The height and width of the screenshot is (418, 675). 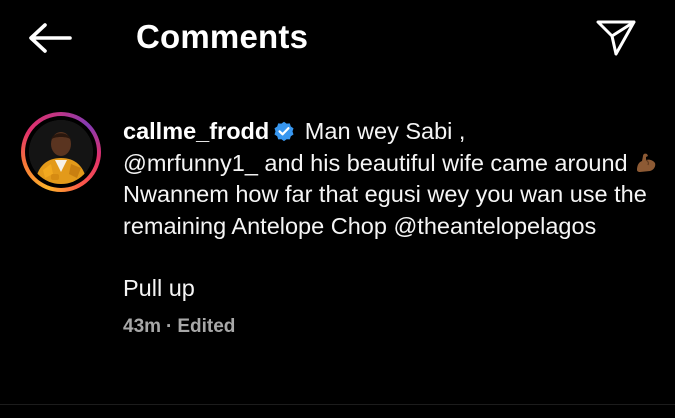 I want to click on comment-text: Man wey Sabi ,, so click(x=382, y=131).